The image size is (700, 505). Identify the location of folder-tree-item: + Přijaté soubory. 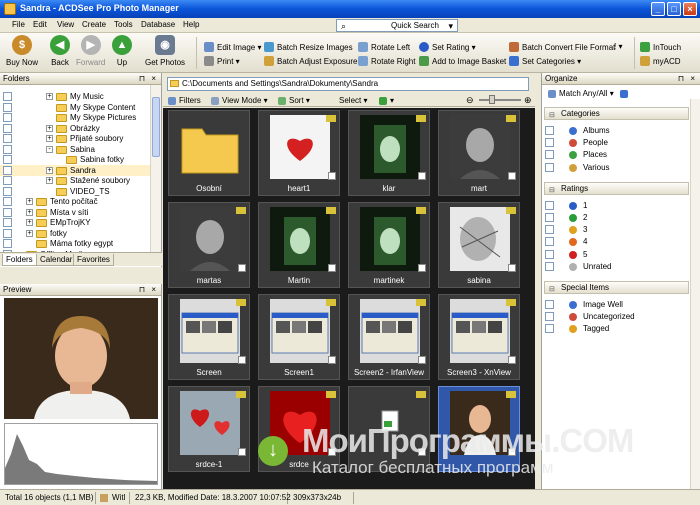
(75, 138).